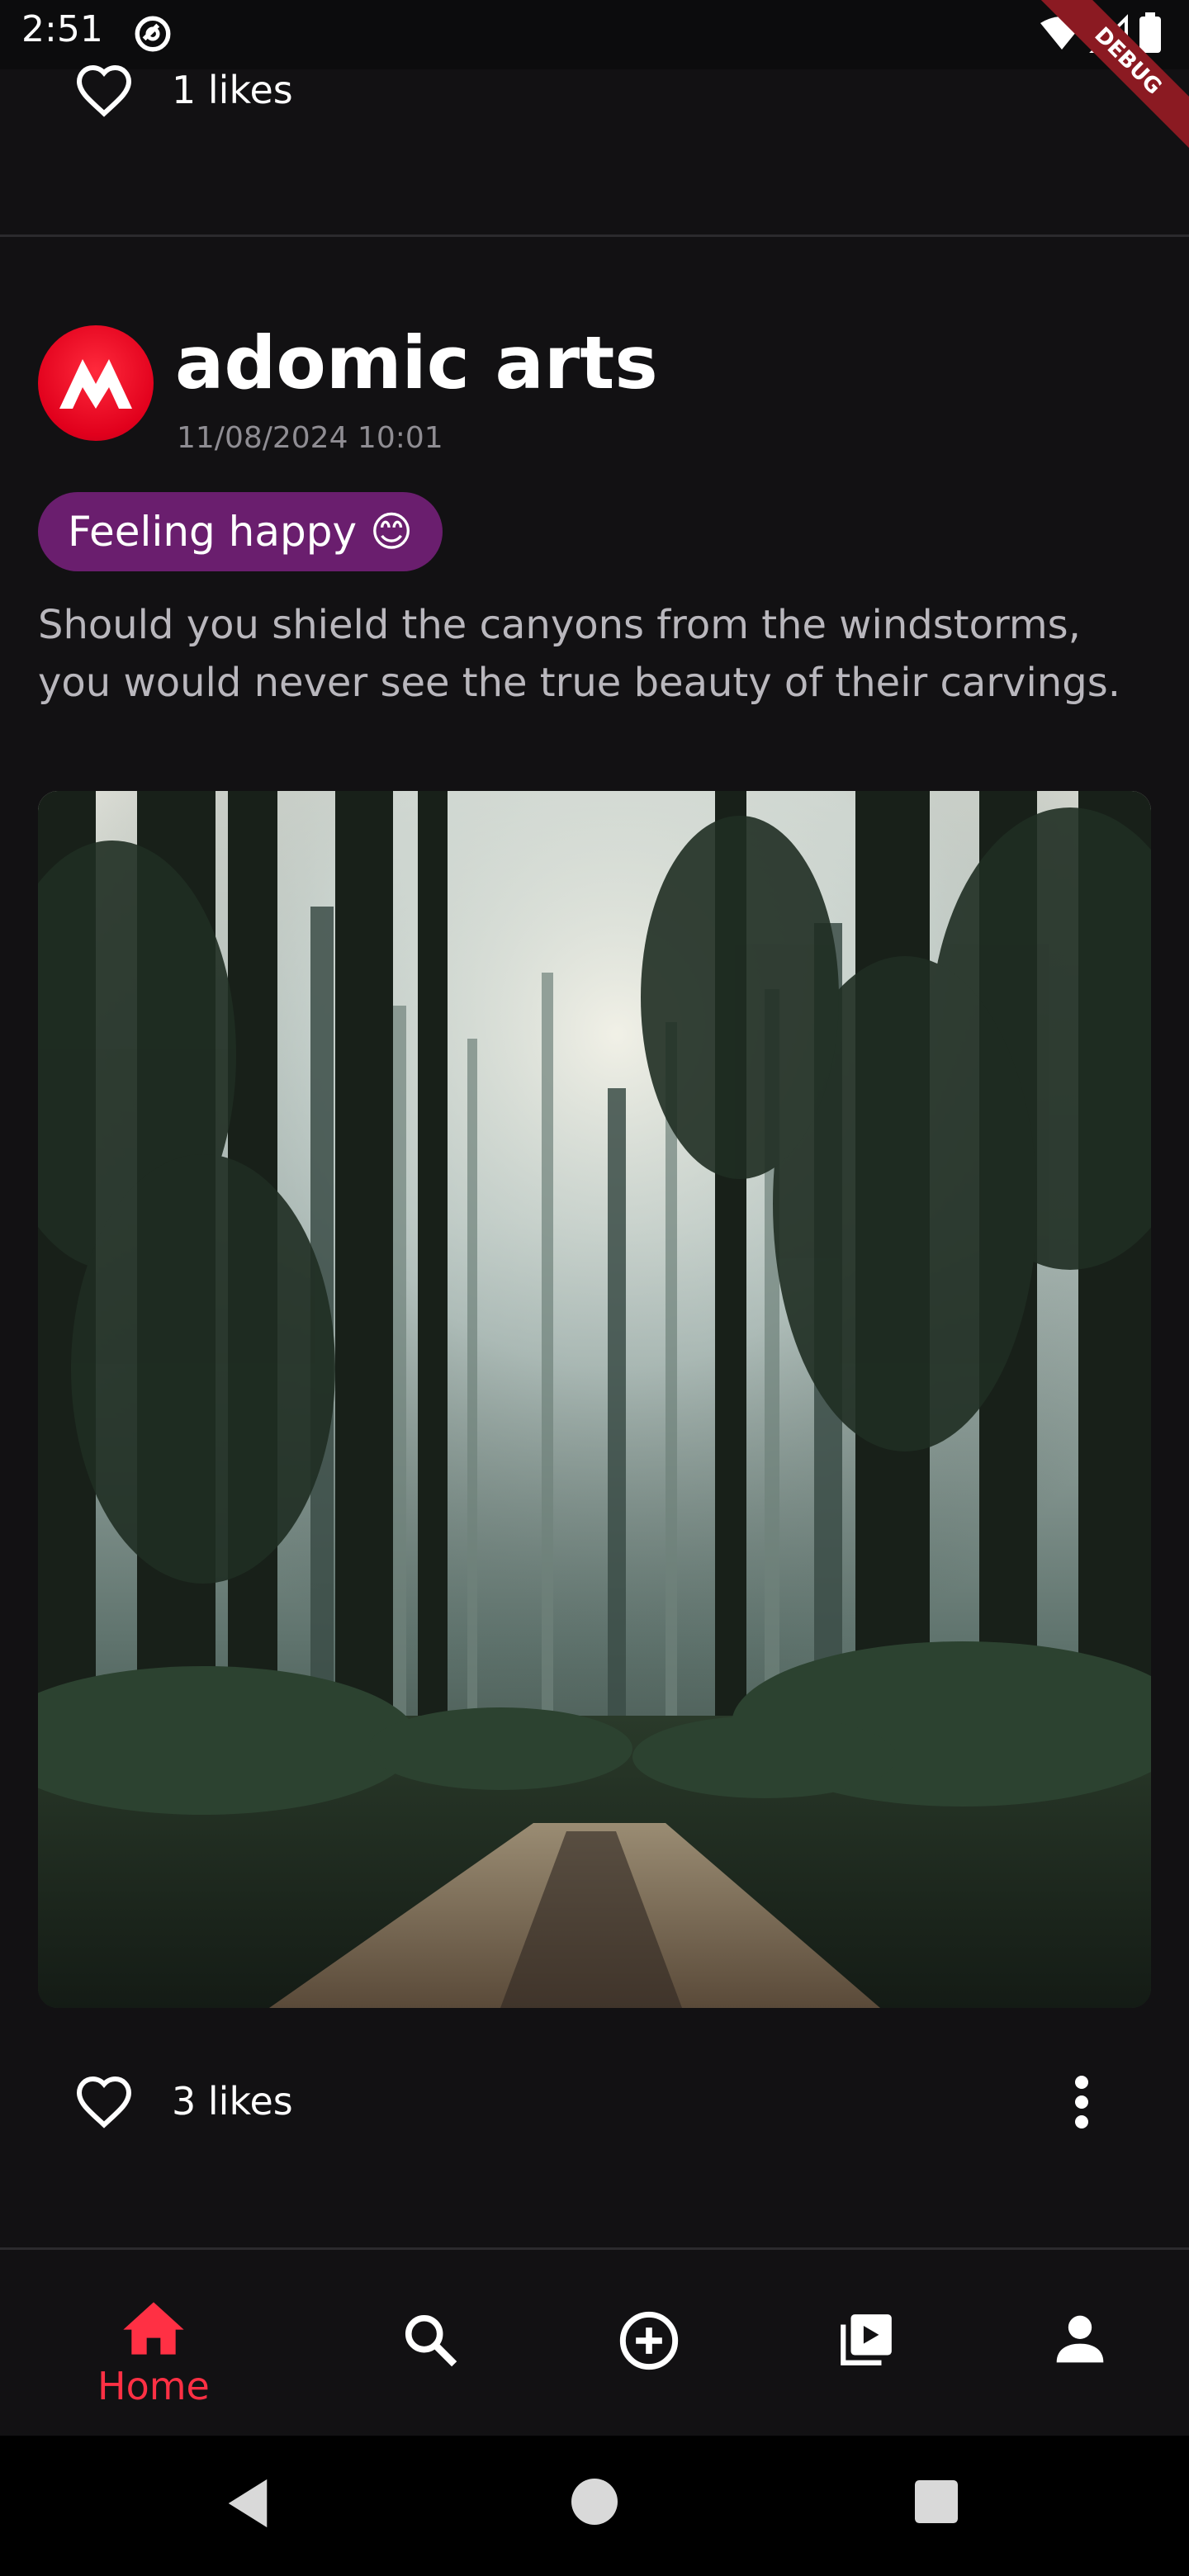 This screenshot has height=2576, width=1189. Describe the element at coordinates (936, 2501) in the screenshot. I see `recents-icon` at that location.